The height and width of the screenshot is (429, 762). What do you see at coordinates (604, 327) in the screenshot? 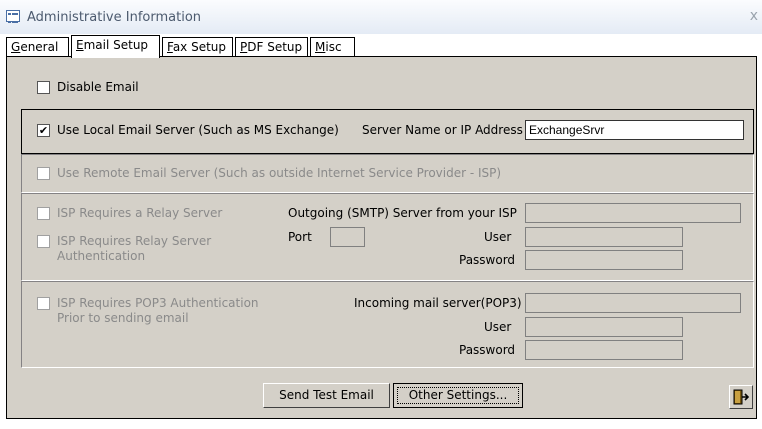
I see `pop3-user-input` at bounding box center [604, 327].